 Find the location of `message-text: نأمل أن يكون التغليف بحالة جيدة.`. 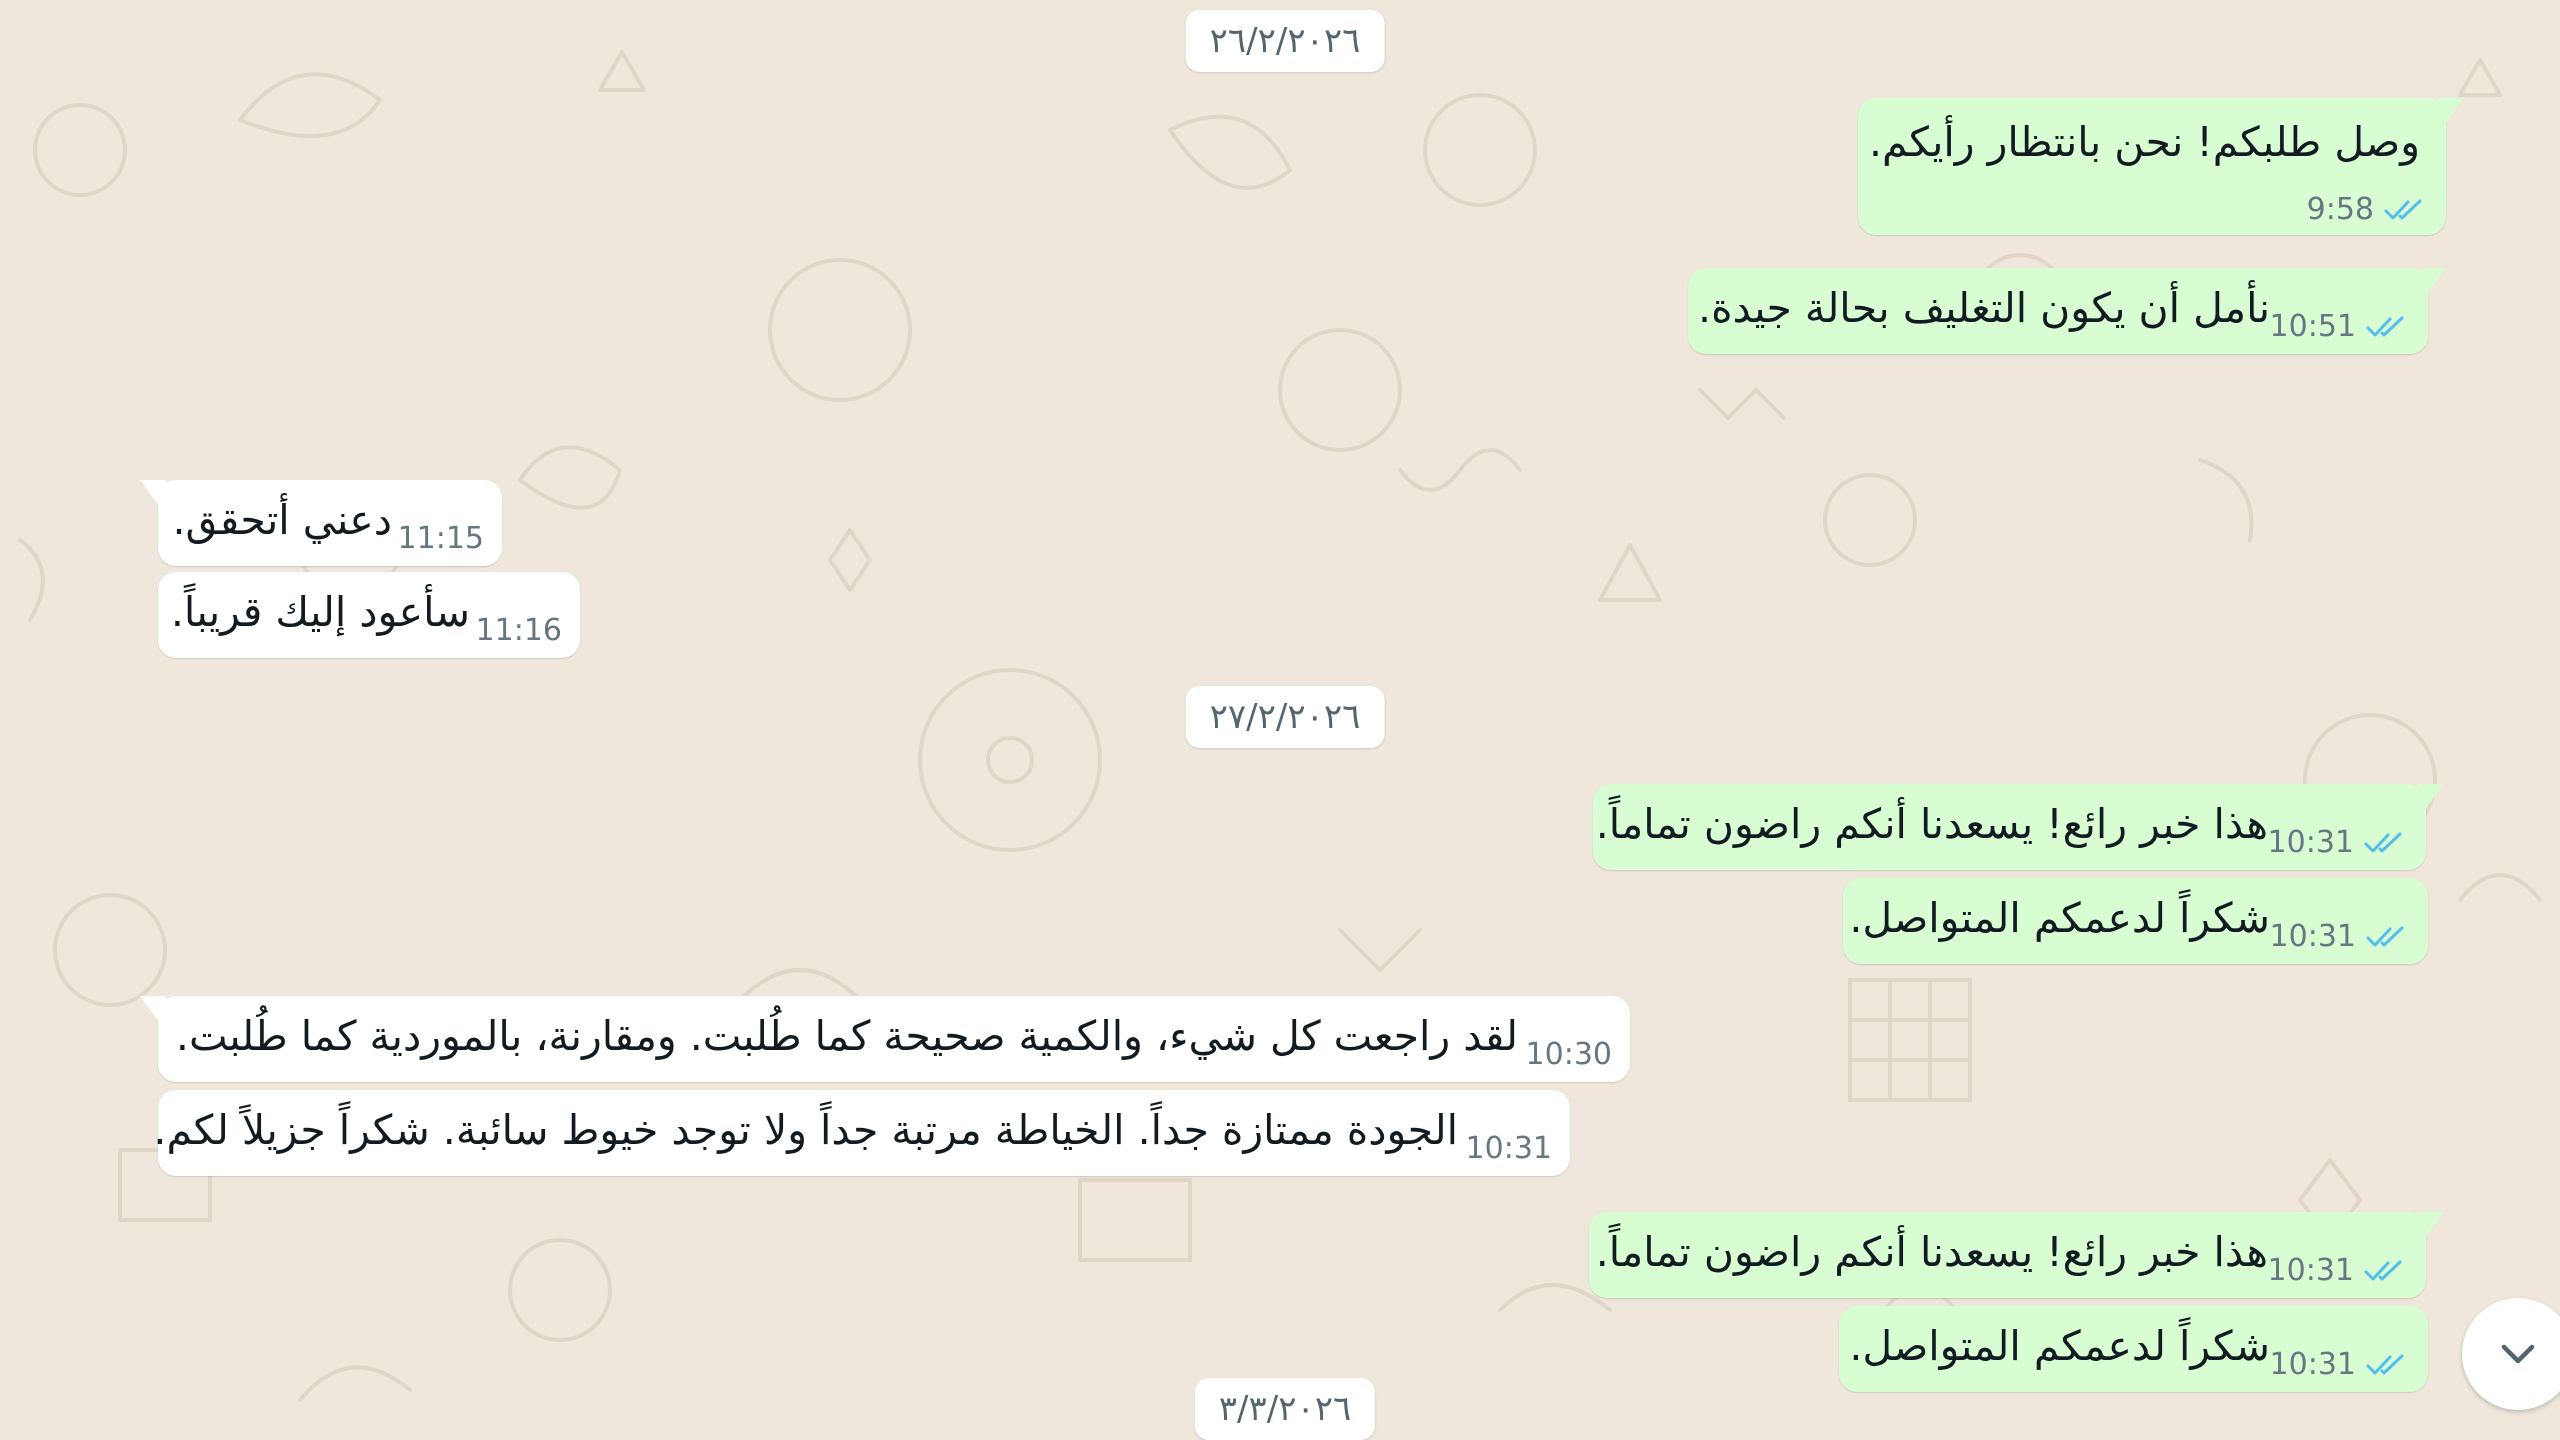

message-text: نأمل أن يكون التغليف بحالة جيدة. is located at coordinates (1984, 308).